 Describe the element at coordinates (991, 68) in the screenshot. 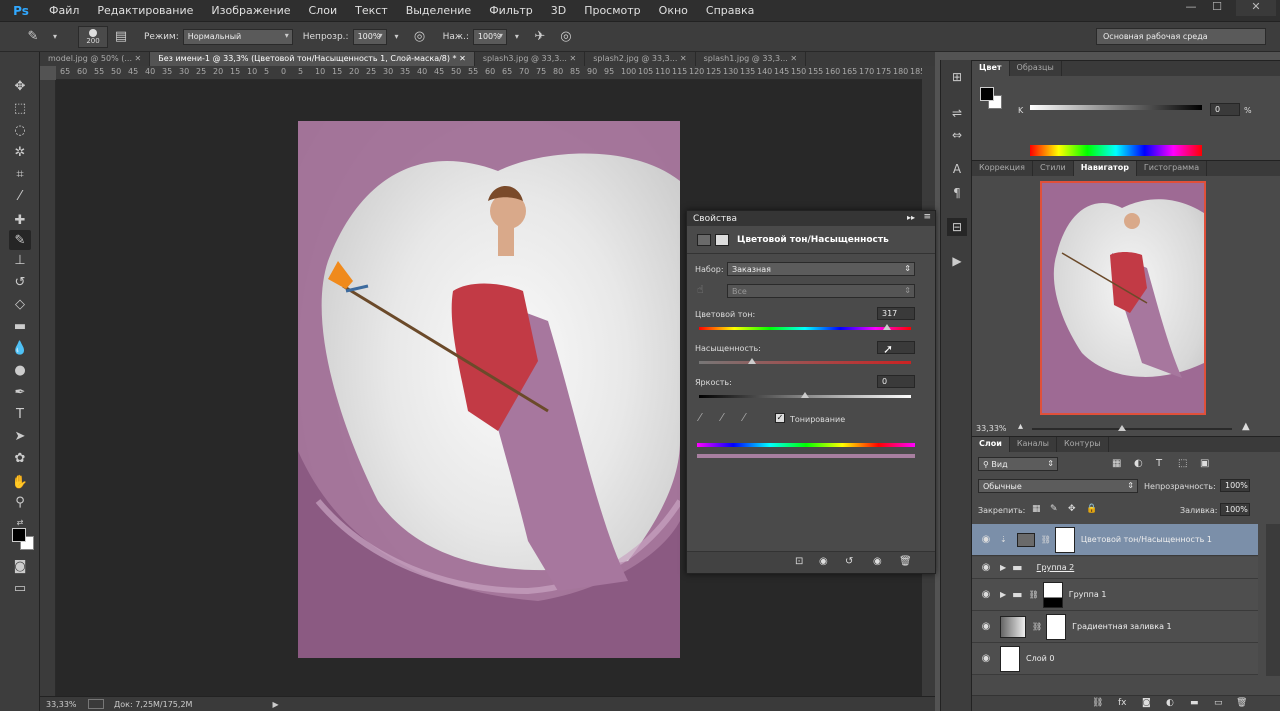

I see `tab-color: Цвет` at that location.